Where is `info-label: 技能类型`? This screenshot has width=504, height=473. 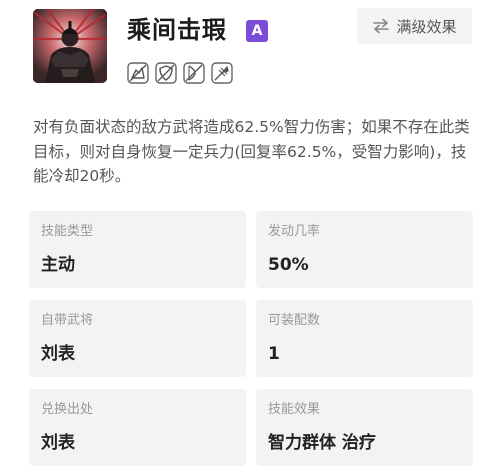
info-label: 技能类型 is located at coordinates (67, 231).